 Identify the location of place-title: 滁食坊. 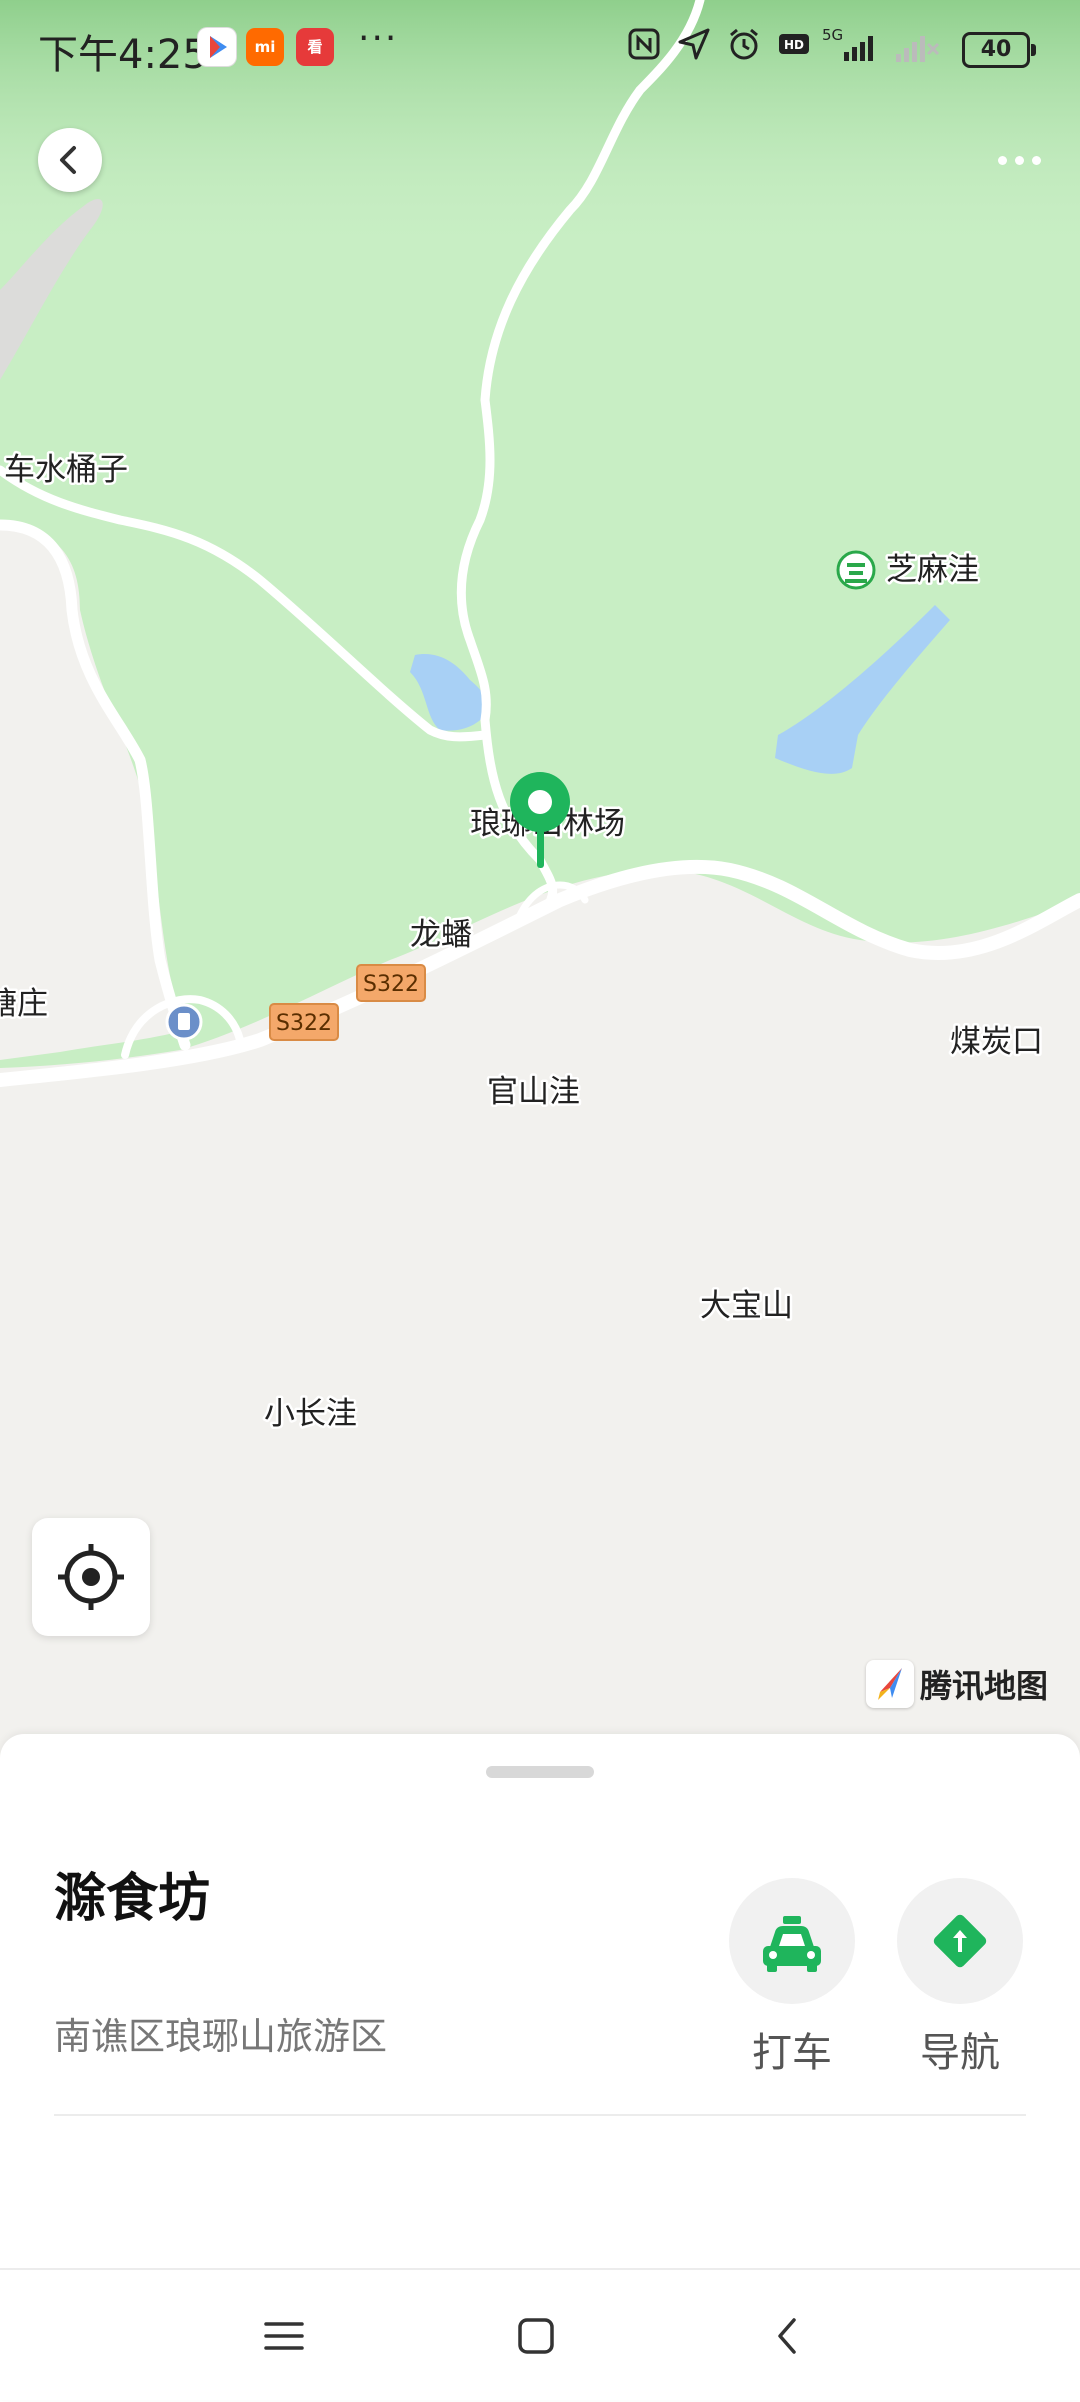
(132, 1899).